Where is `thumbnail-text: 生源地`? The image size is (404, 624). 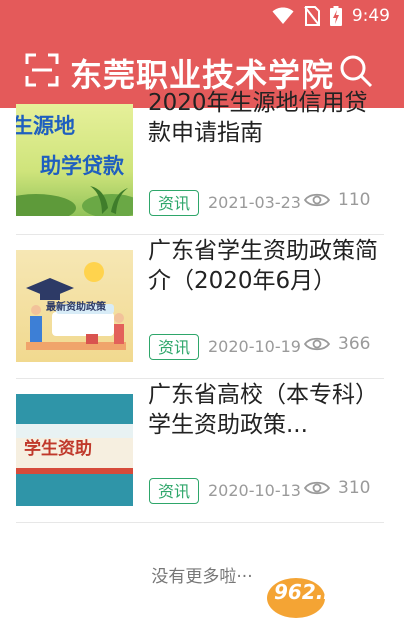 thumbnail-text: 生源地 is located at coordinates (45, 126).